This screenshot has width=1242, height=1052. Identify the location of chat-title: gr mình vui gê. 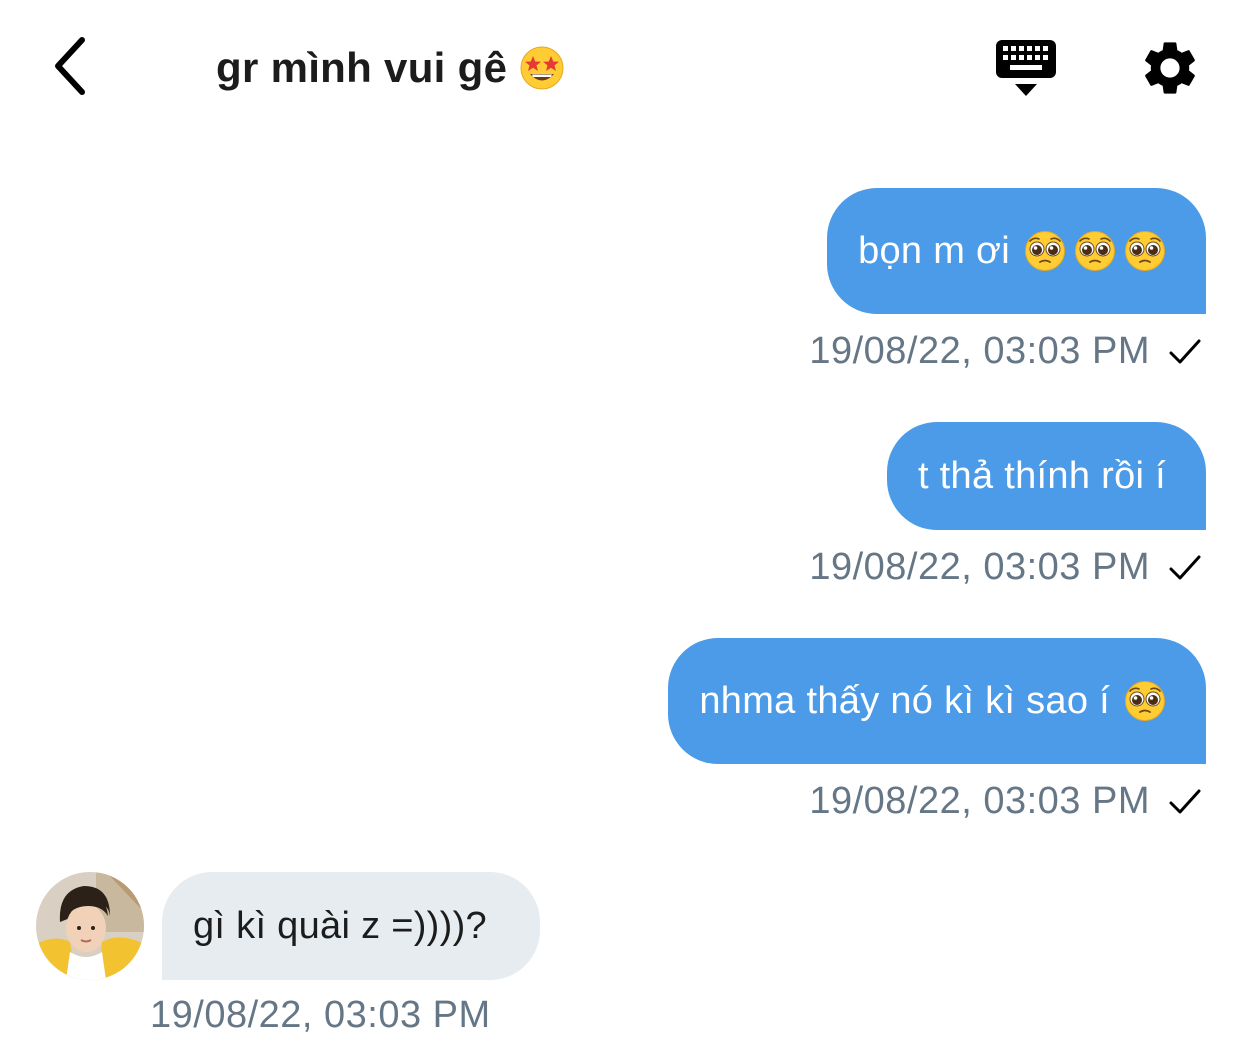
(390, 68).